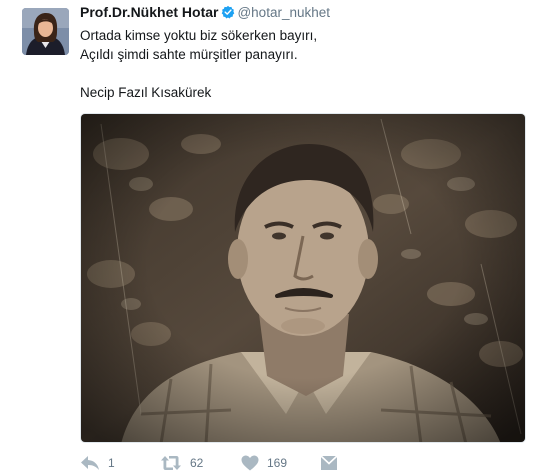  I want to click on message-icon, so click(329, 462).